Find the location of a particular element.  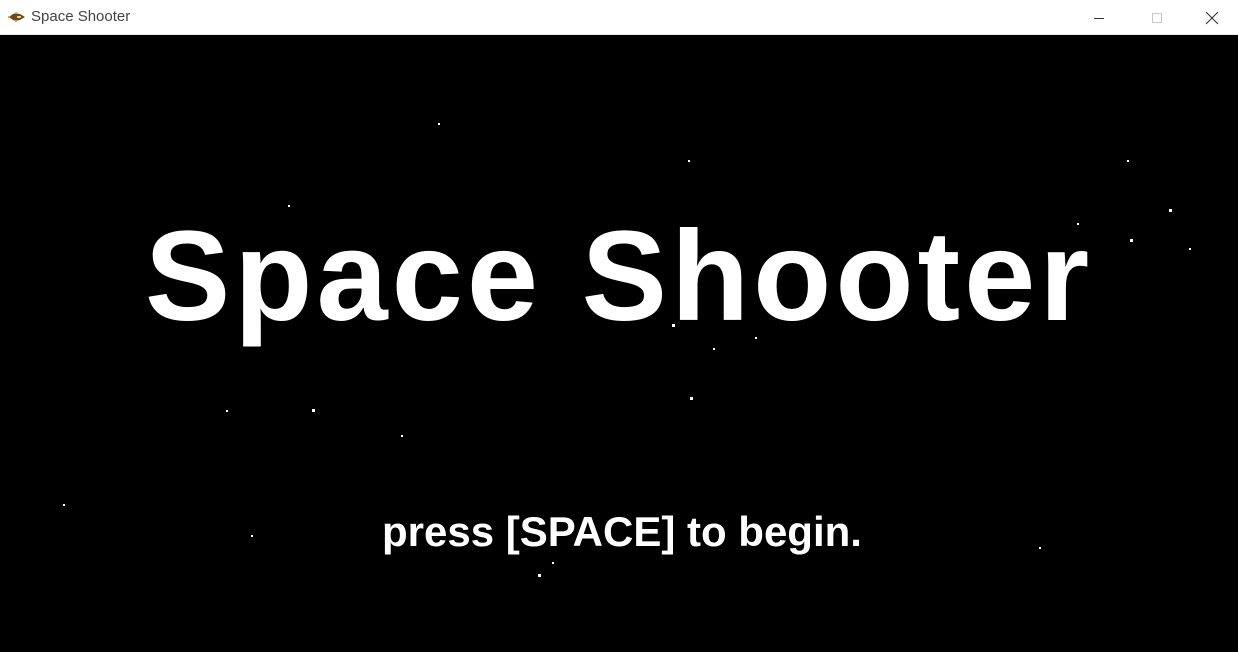

close-button is located at coordinates (1212, 17).